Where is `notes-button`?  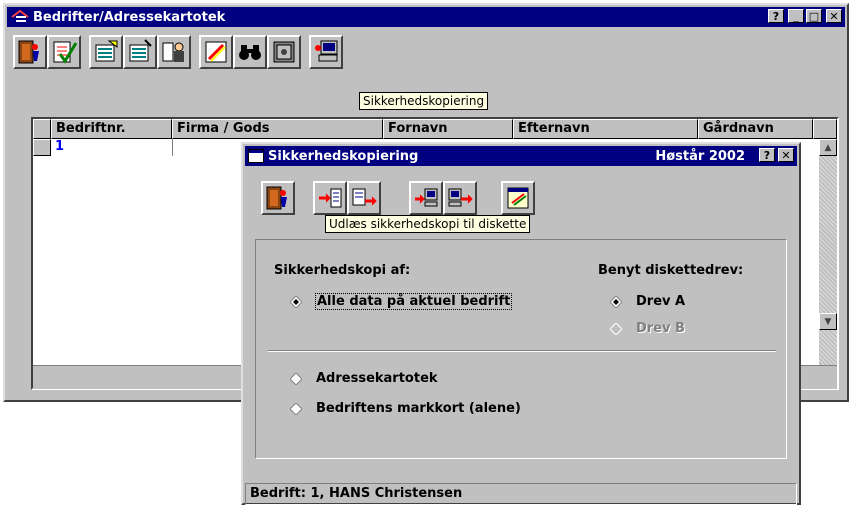 notes-button is located at coordinates (518, 198).